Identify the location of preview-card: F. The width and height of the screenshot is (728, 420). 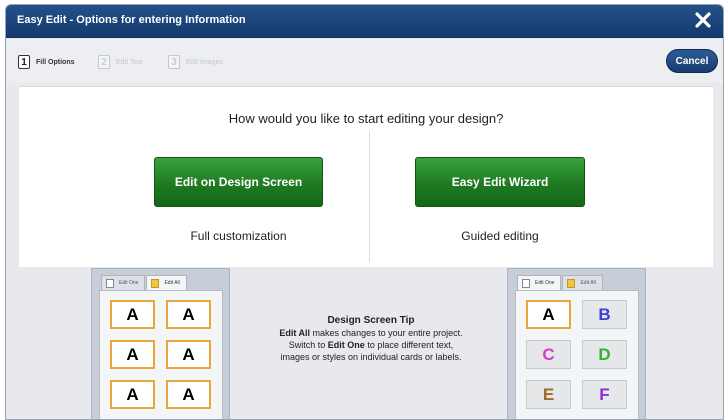
(604, 394).